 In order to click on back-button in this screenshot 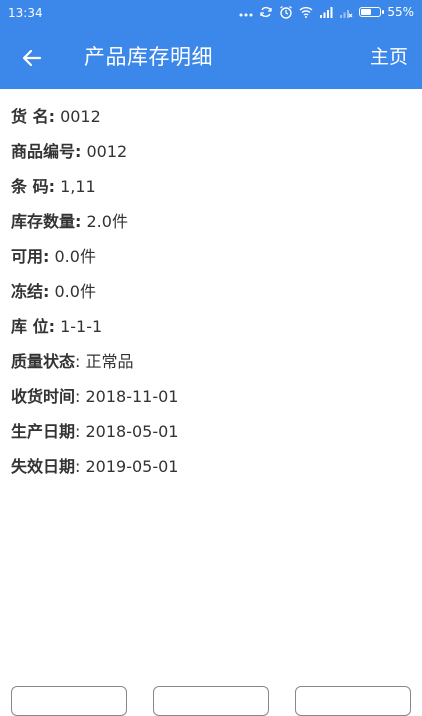, I will do `click(32, 58)`.